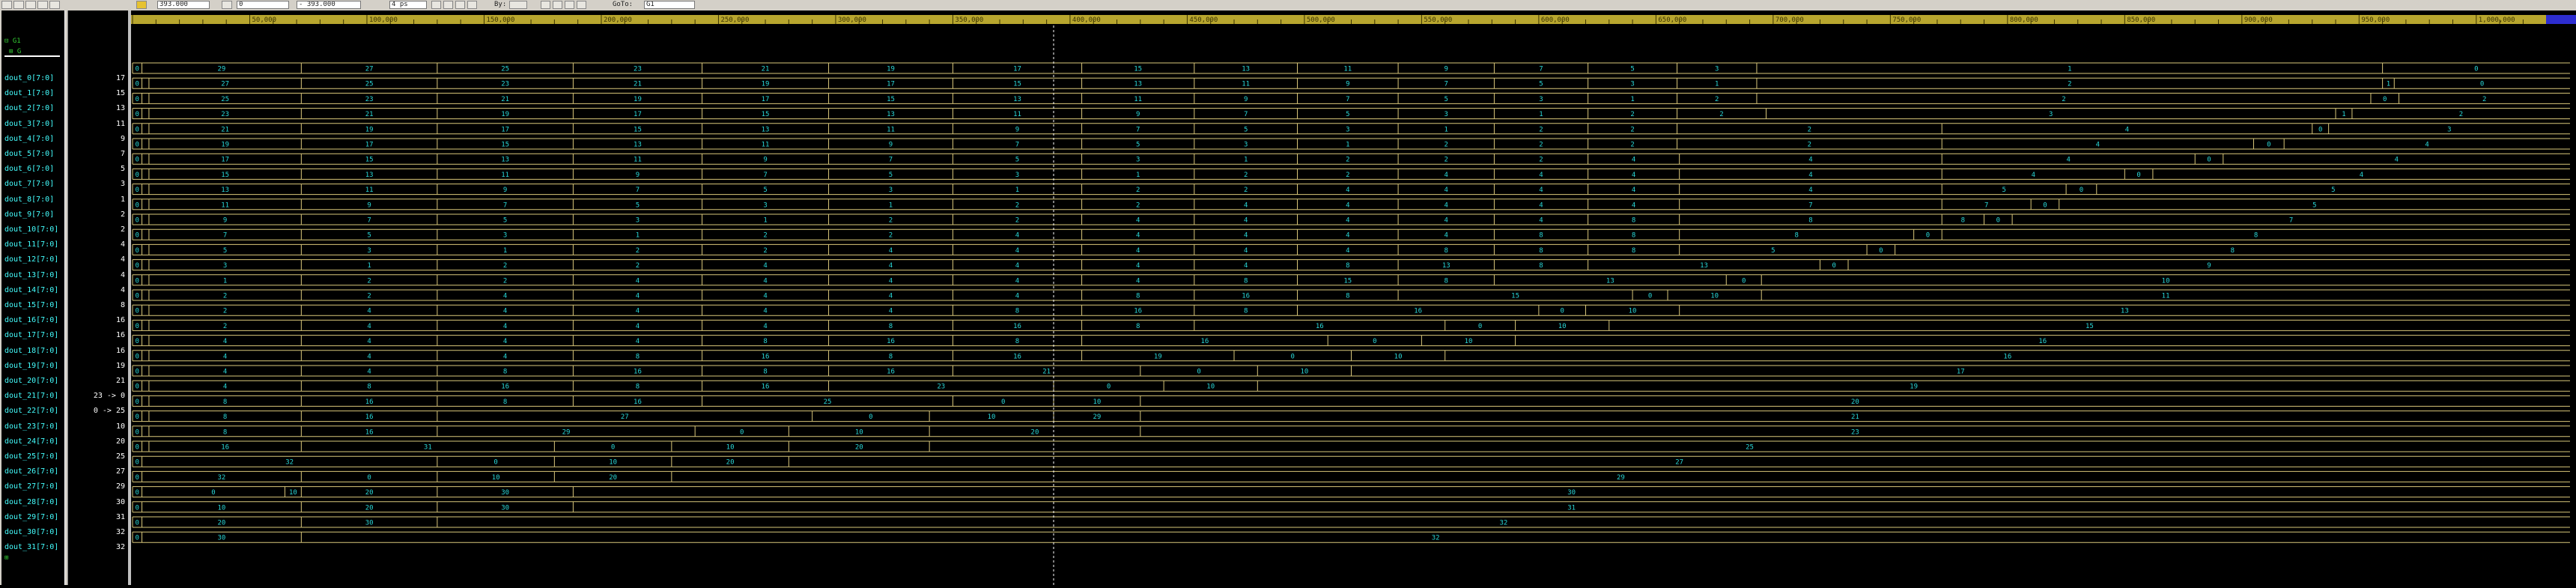 Image resolution: width=2576 pixels, height=588 pixels. I want to click on goto-select: G1, so click(669, 5).